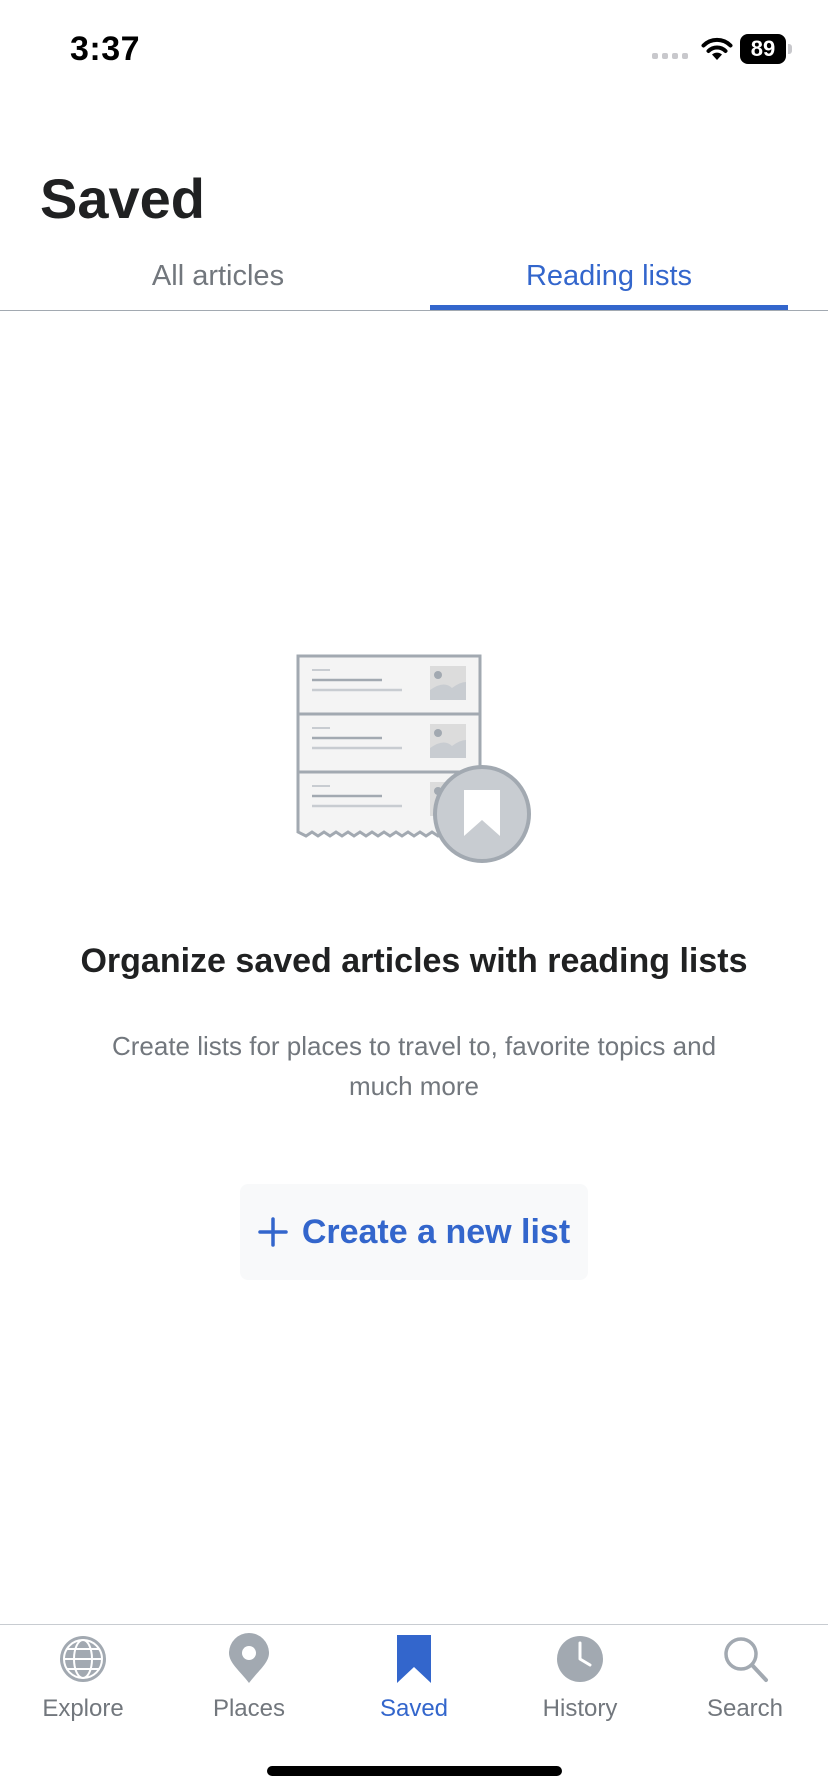 This screenshot has width=828, height=1792. I want to click on wifi-icon, so click(717, 48).